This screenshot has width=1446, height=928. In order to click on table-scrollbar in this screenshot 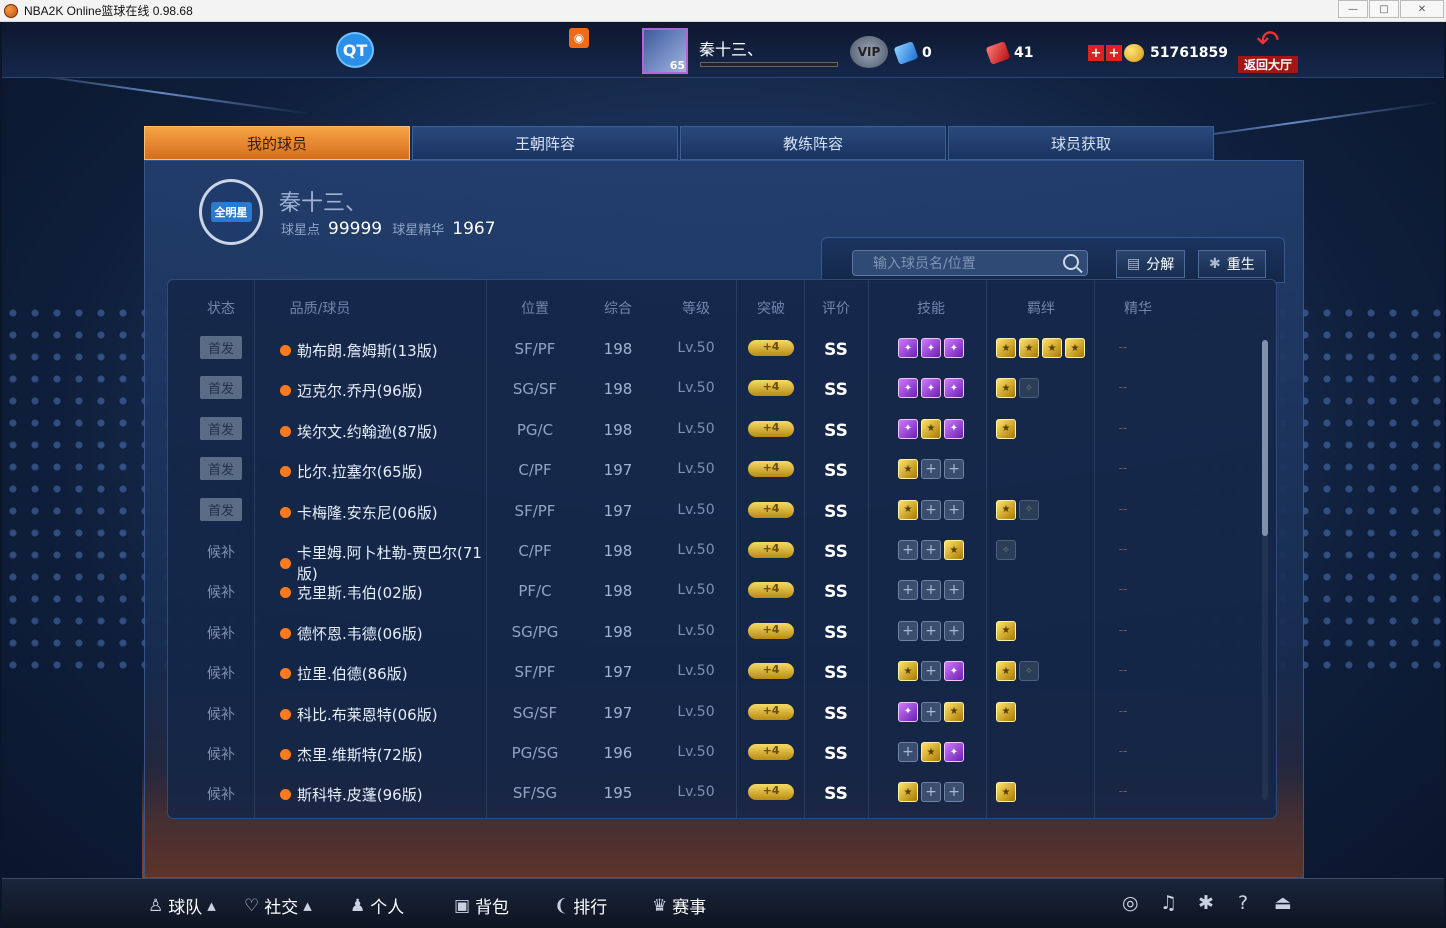, I will do `click(1265, 570)`.